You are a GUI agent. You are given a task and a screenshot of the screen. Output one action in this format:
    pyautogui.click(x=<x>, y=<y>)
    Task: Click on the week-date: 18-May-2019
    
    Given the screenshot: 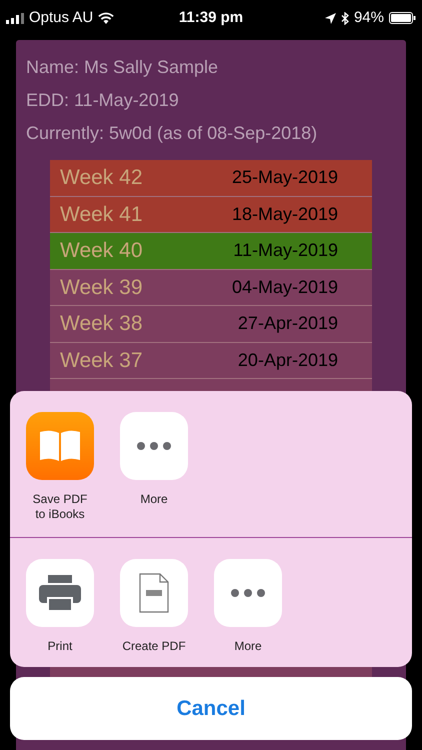 What is the action you would take?
    pyautogui.click(x=285, y=214)
    